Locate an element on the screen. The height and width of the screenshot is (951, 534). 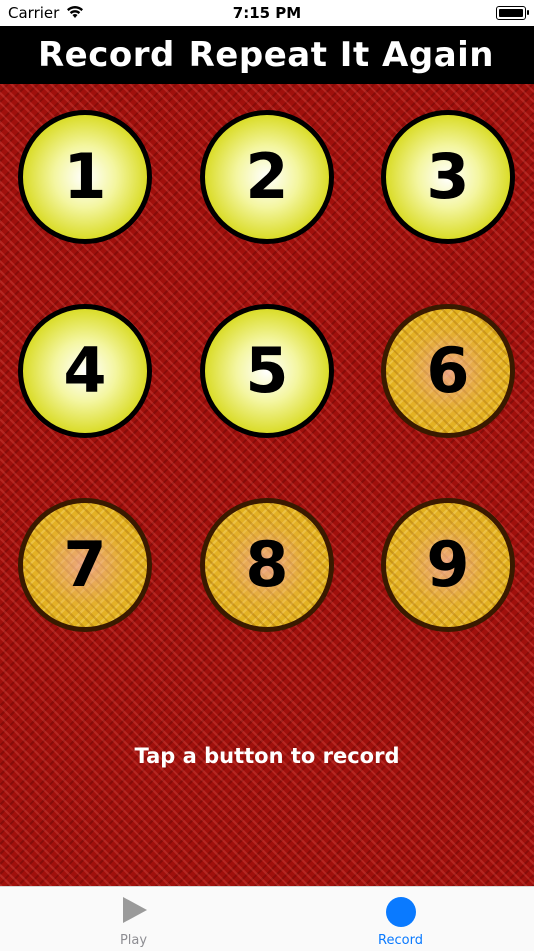
header-bar: Record Repeat It Again is located at coordinates (267, 55).